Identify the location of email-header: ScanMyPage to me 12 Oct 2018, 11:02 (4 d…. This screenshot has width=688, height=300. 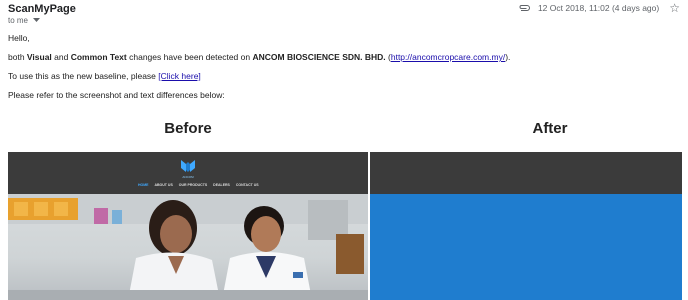
(344, 14).